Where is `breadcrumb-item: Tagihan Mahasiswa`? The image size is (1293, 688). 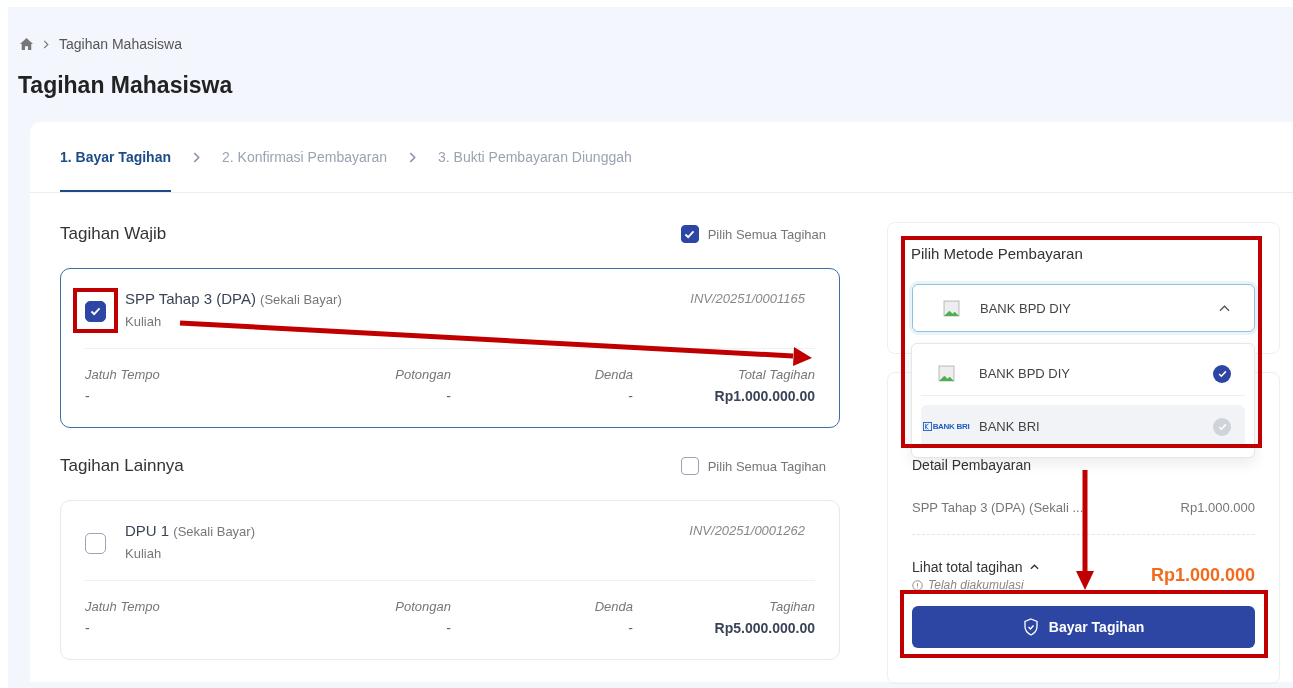 breadcrumb-item: Tagihan Mahasiswa is located at coordinates (120, 44).